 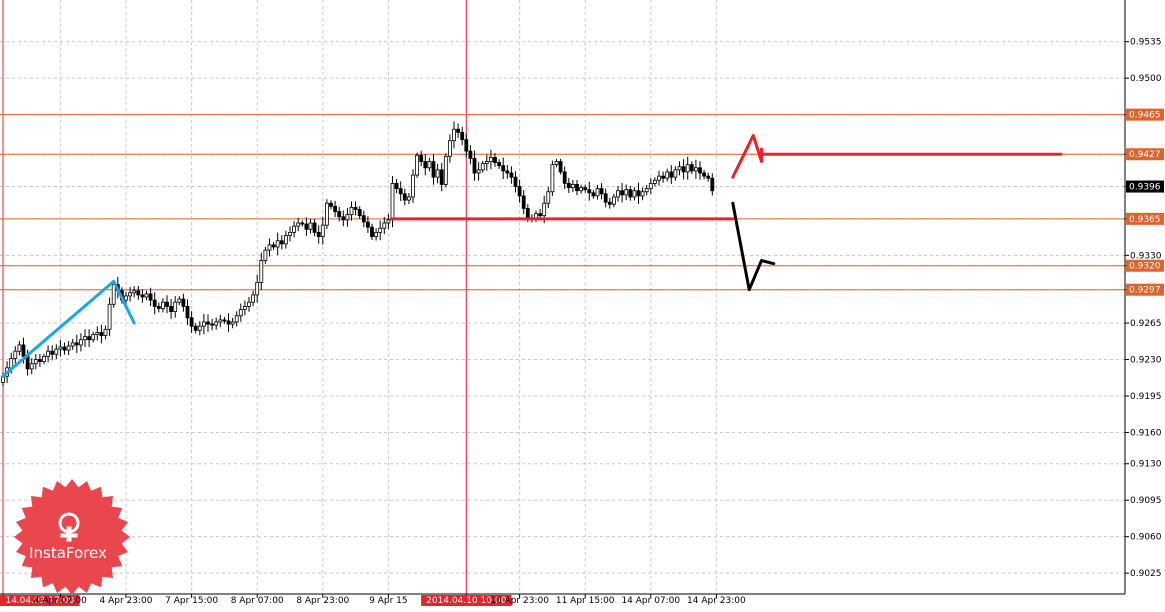 I want to click on x-tick-label: 7 Apr 15:00, so click(x=191, y=601).